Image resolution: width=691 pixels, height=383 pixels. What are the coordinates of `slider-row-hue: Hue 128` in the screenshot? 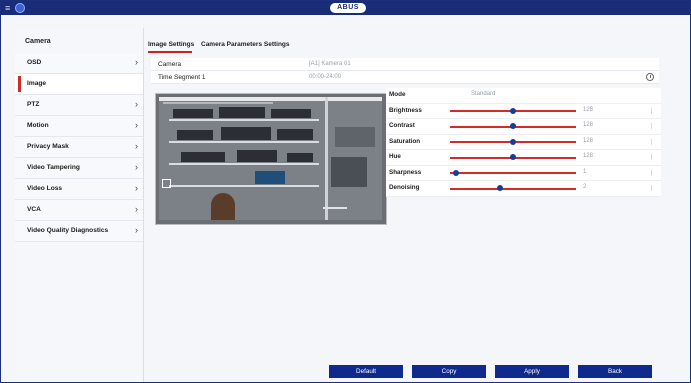 It's located at (523, 158).